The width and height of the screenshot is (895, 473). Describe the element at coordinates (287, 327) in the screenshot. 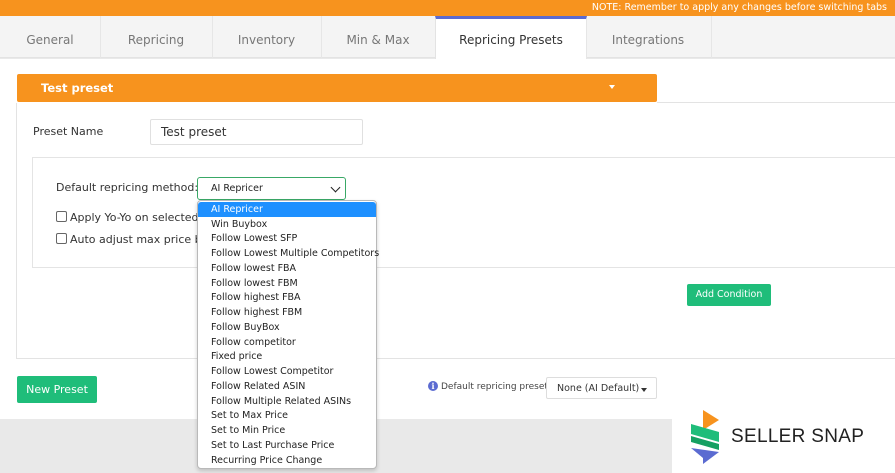

I see `dropdown-option: Follow BuyBox` at that location.